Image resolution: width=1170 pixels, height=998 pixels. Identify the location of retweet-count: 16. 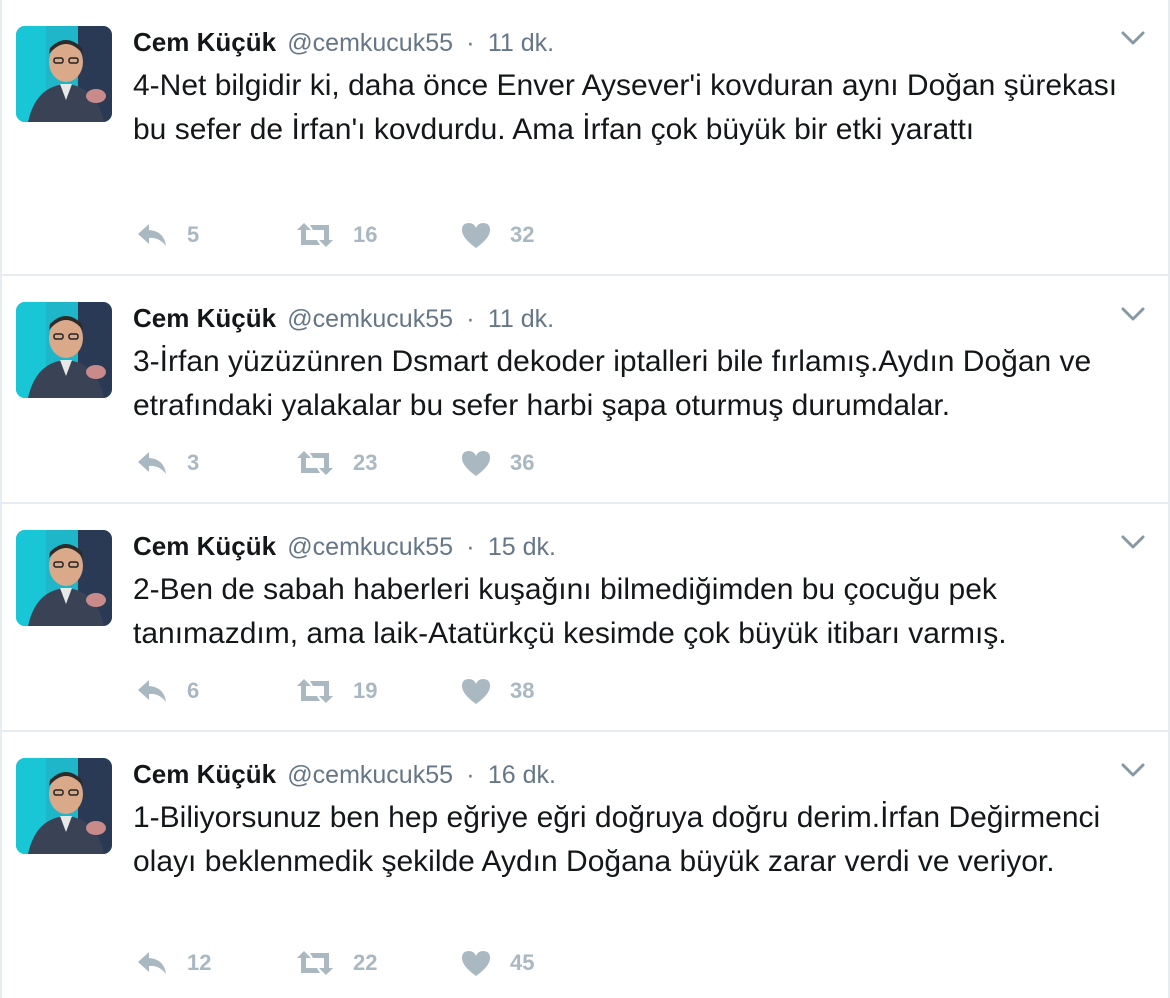
(365, 234).